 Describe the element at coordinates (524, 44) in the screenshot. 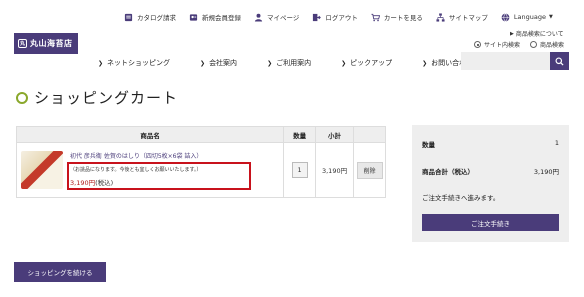

I see `search-scope: サイト内検索 商品検索` at that location.